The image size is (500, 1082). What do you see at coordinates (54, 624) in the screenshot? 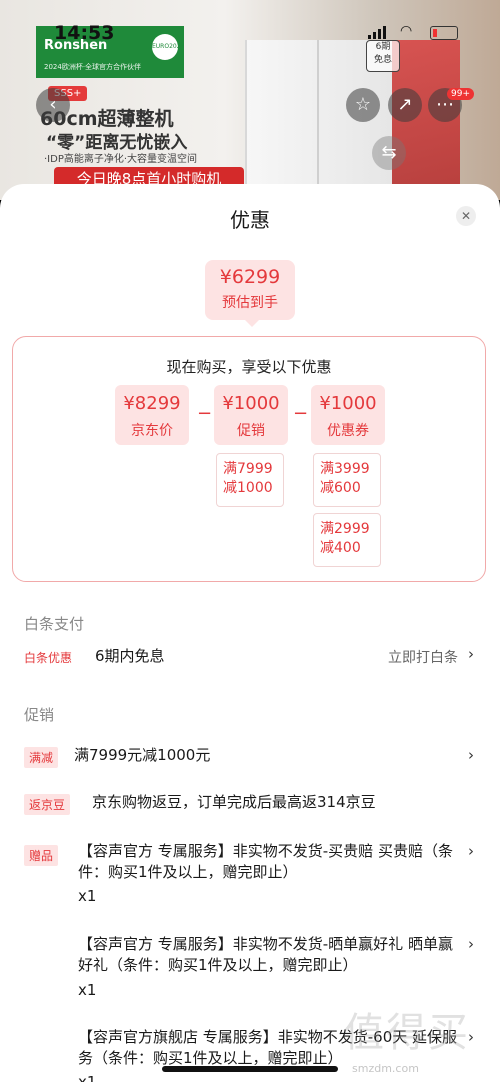
I see `baitiao-header: 白条支付` at bounding box center [54, 624].